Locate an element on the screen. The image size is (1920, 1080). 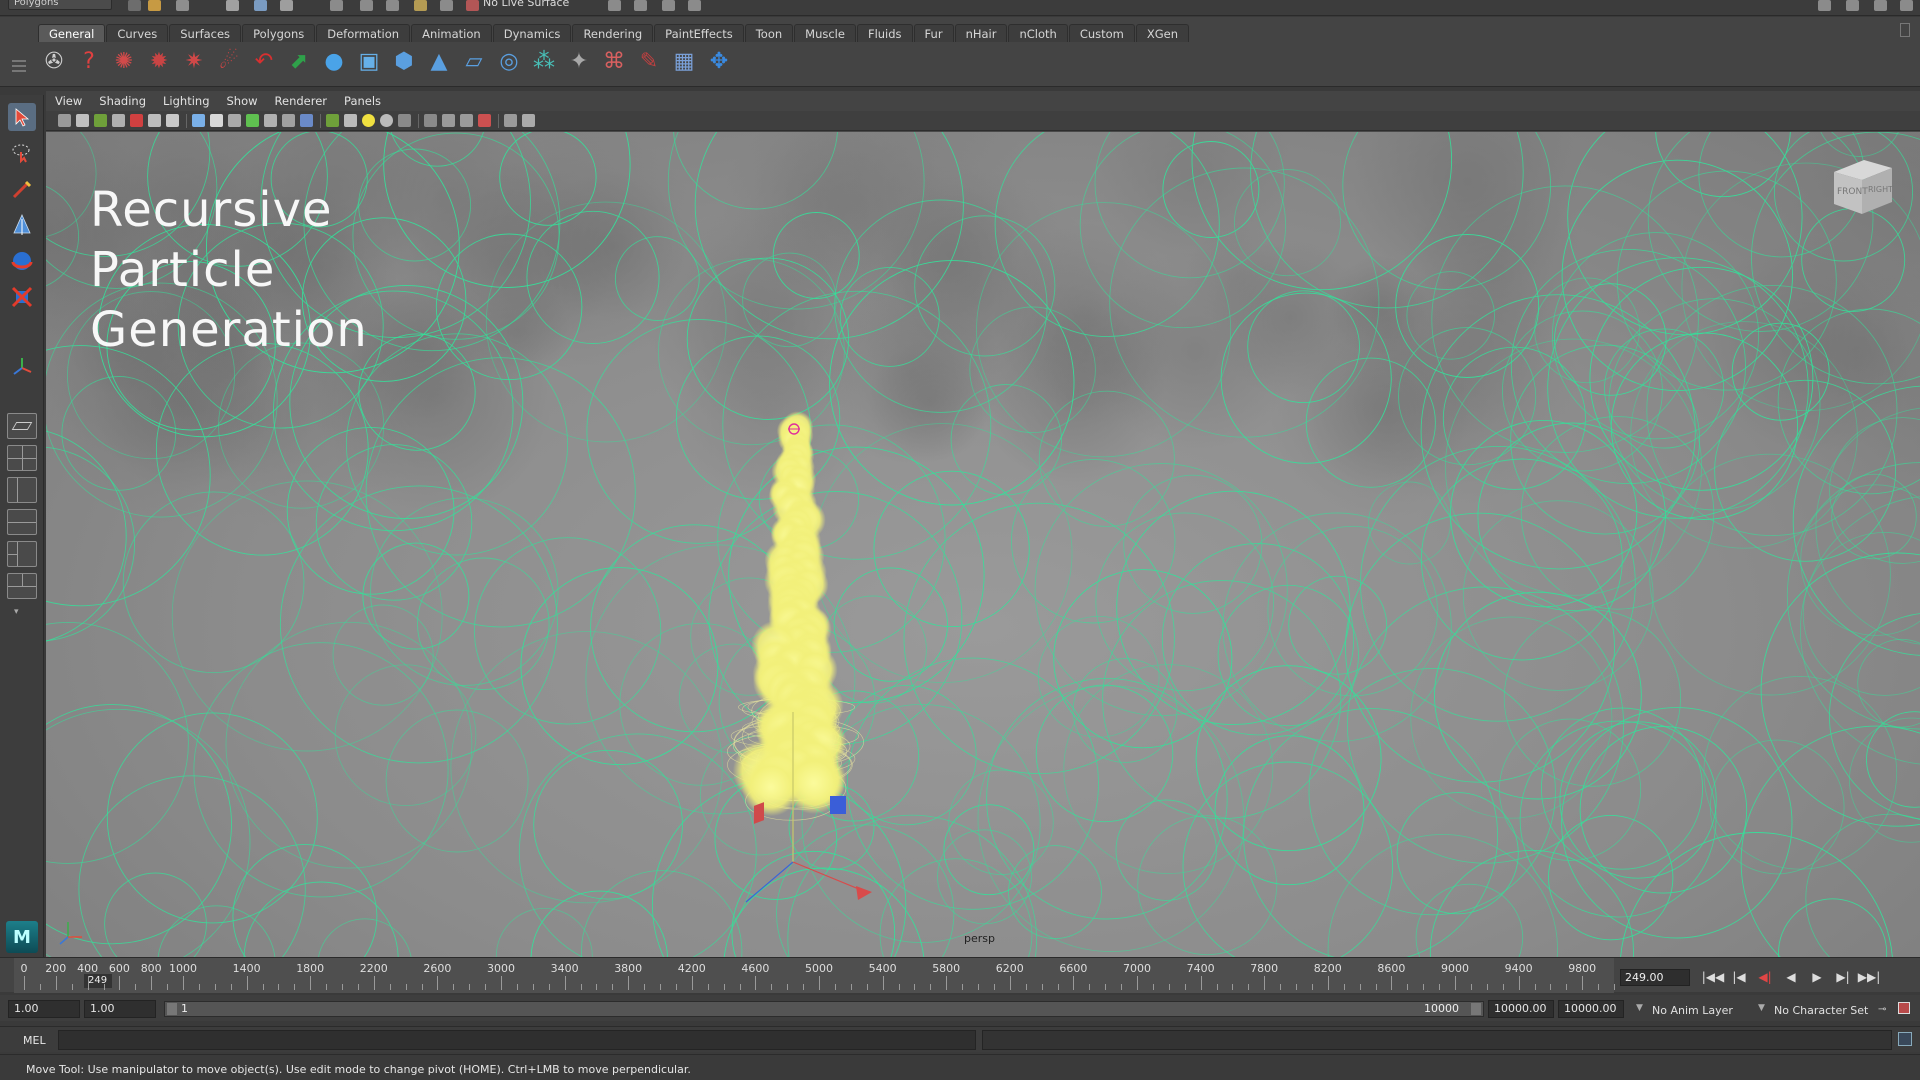
render-view-icon: ✹ is located at coordinates (159, 62).